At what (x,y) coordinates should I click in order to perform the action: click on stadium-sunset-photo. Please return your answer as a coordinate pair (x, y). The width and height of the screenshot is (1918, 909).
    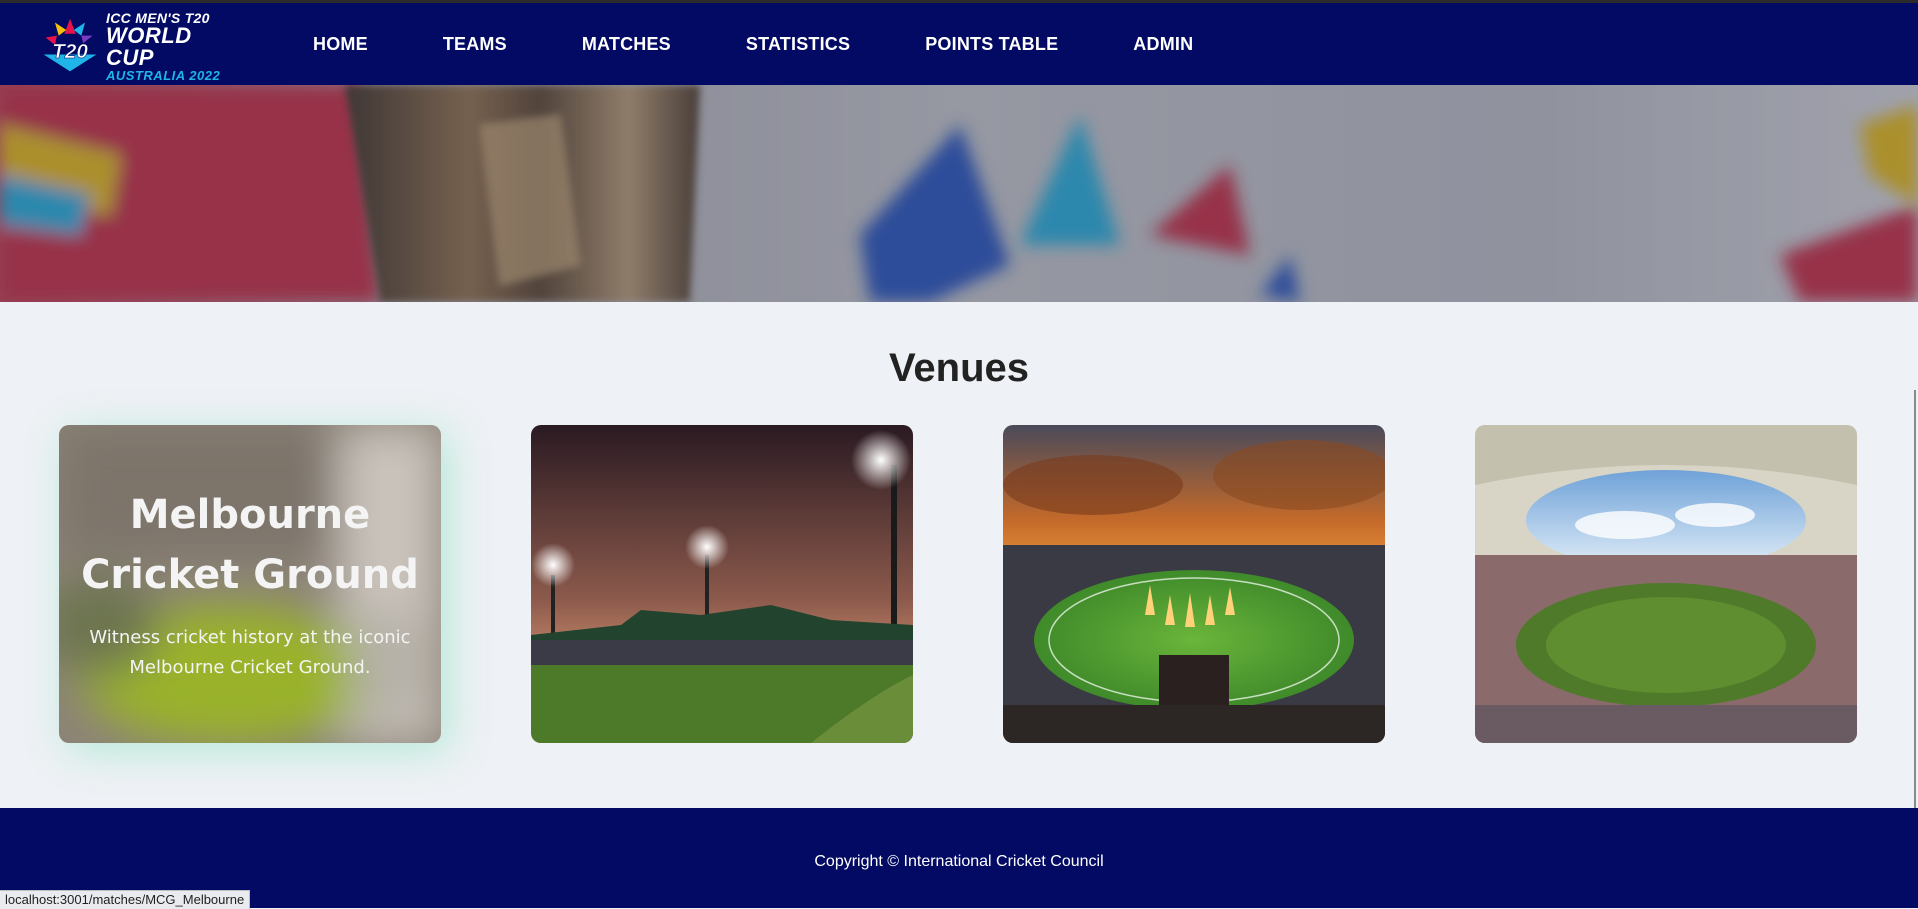
    Looking at the image, I should click on (1194, 584).